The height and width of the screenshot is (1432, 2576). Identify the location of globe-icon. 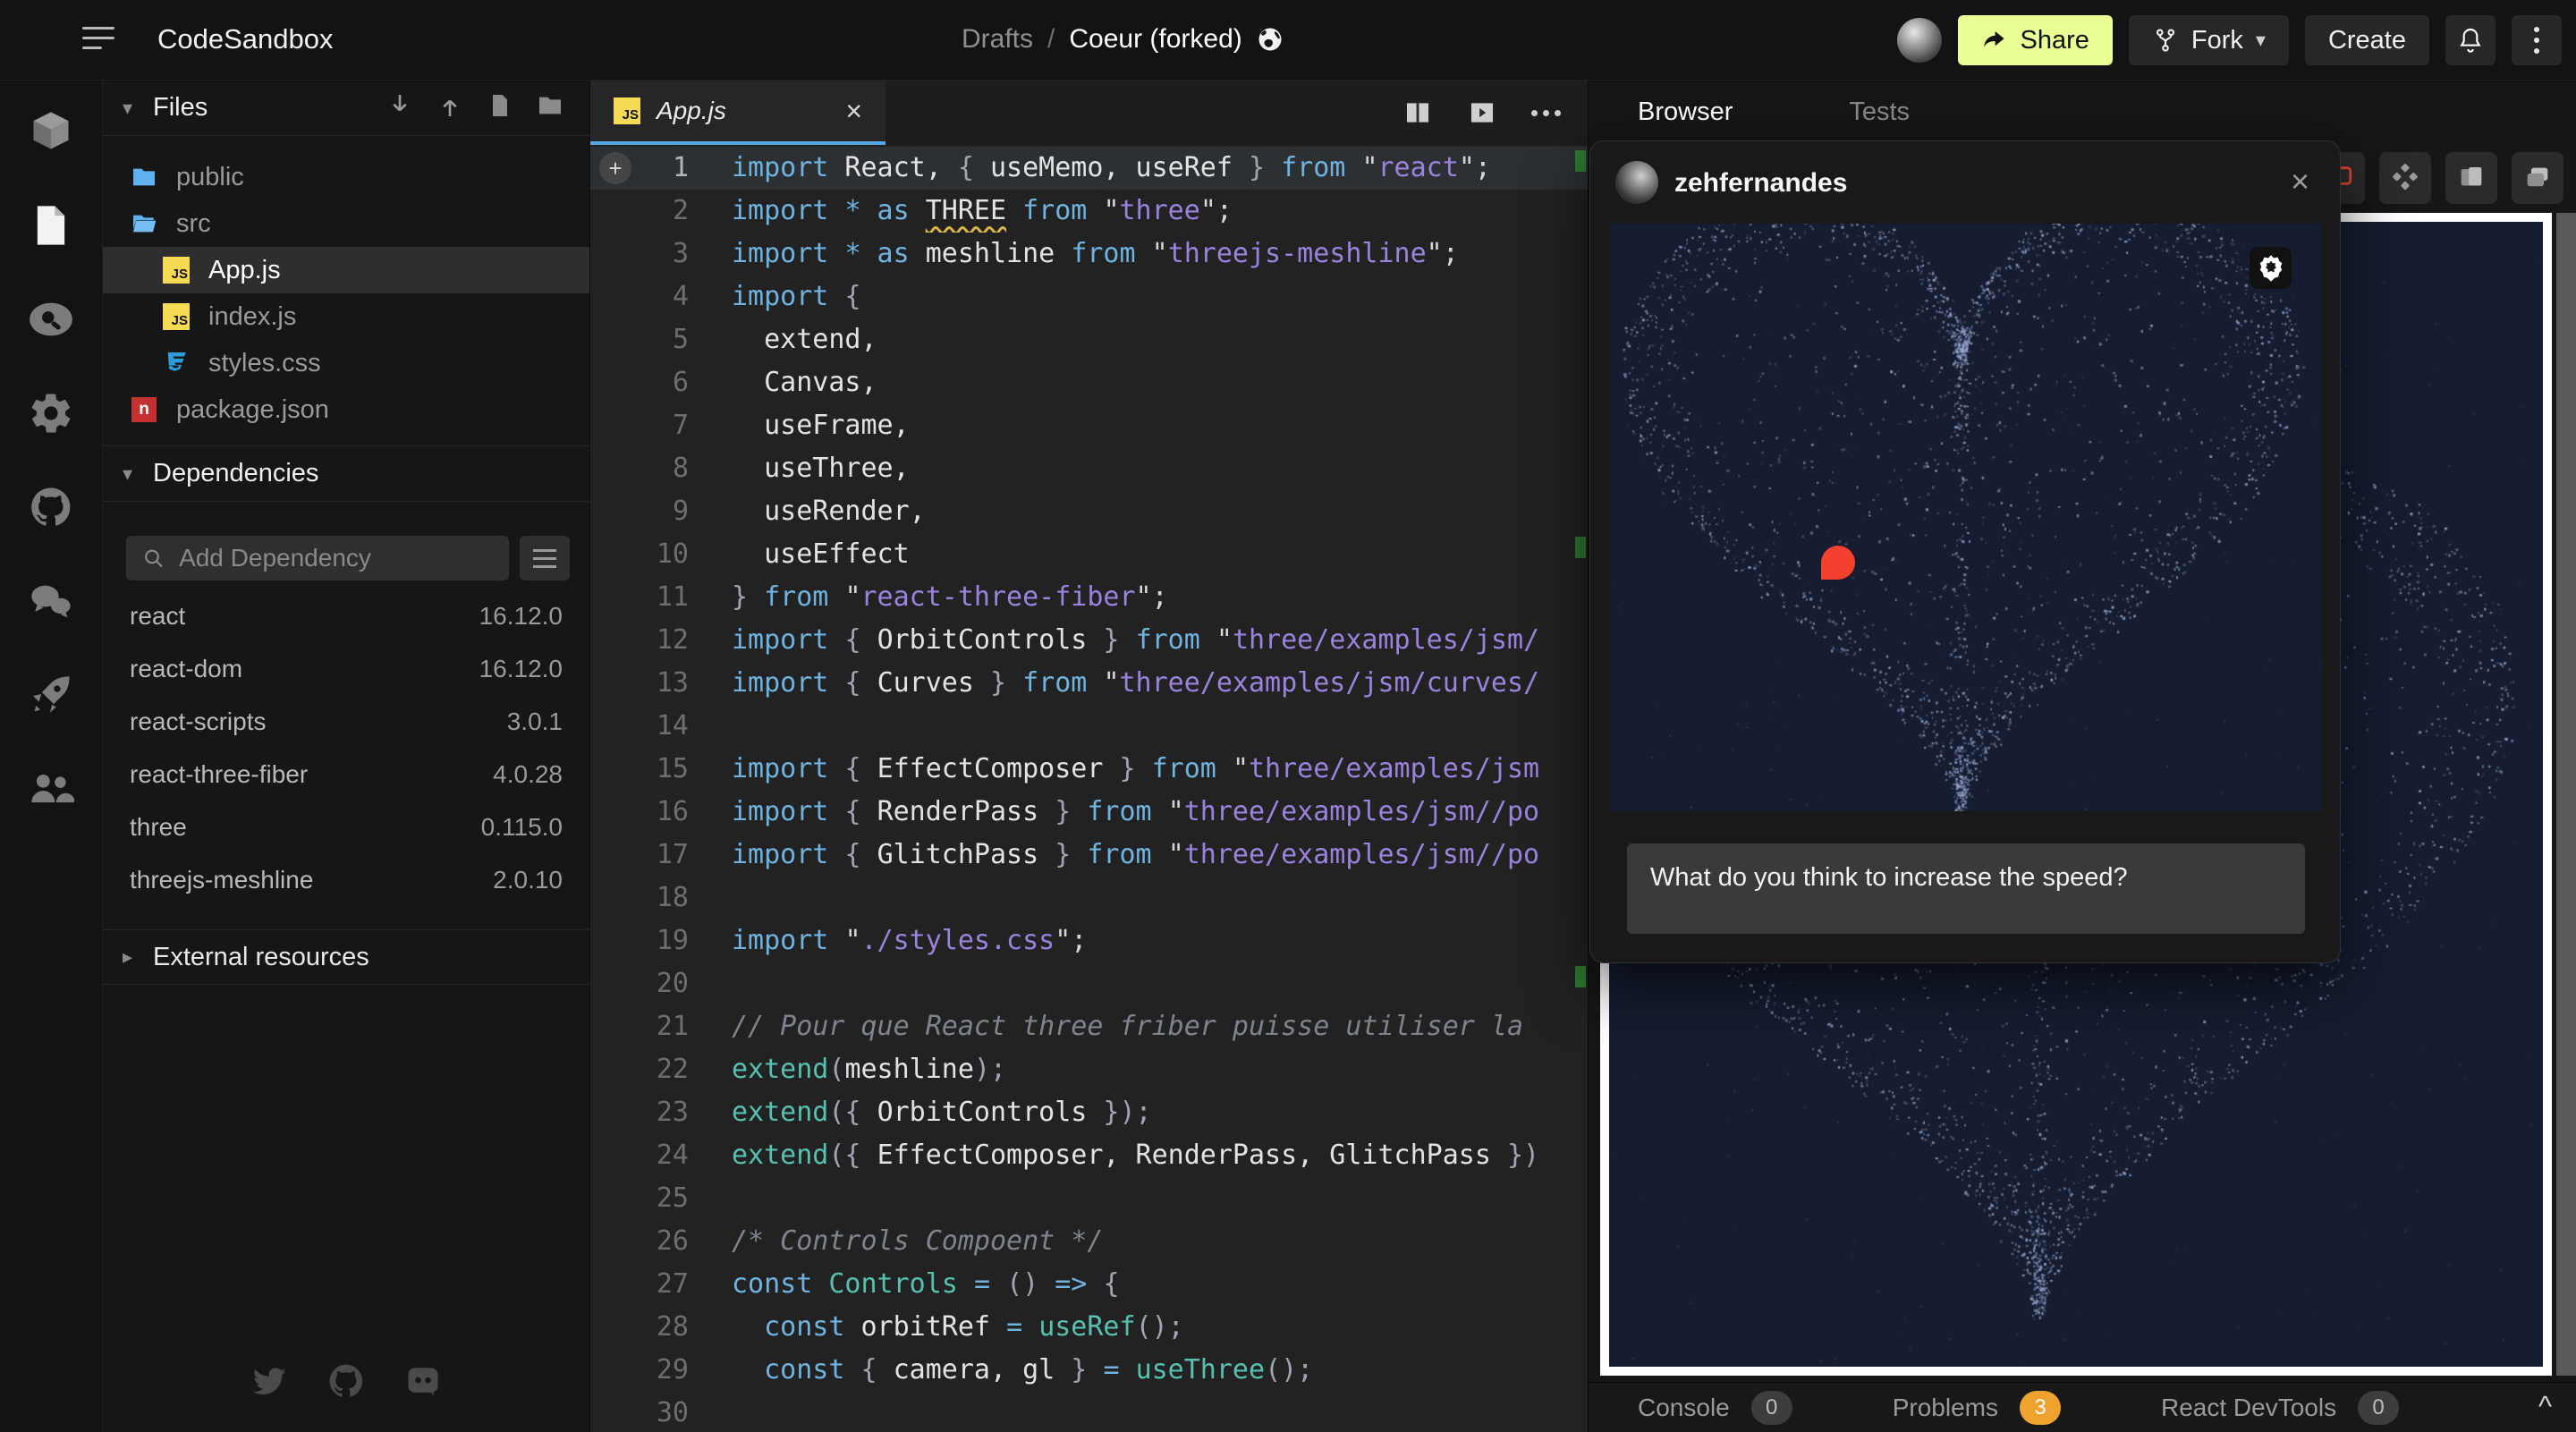
(1270, 39).